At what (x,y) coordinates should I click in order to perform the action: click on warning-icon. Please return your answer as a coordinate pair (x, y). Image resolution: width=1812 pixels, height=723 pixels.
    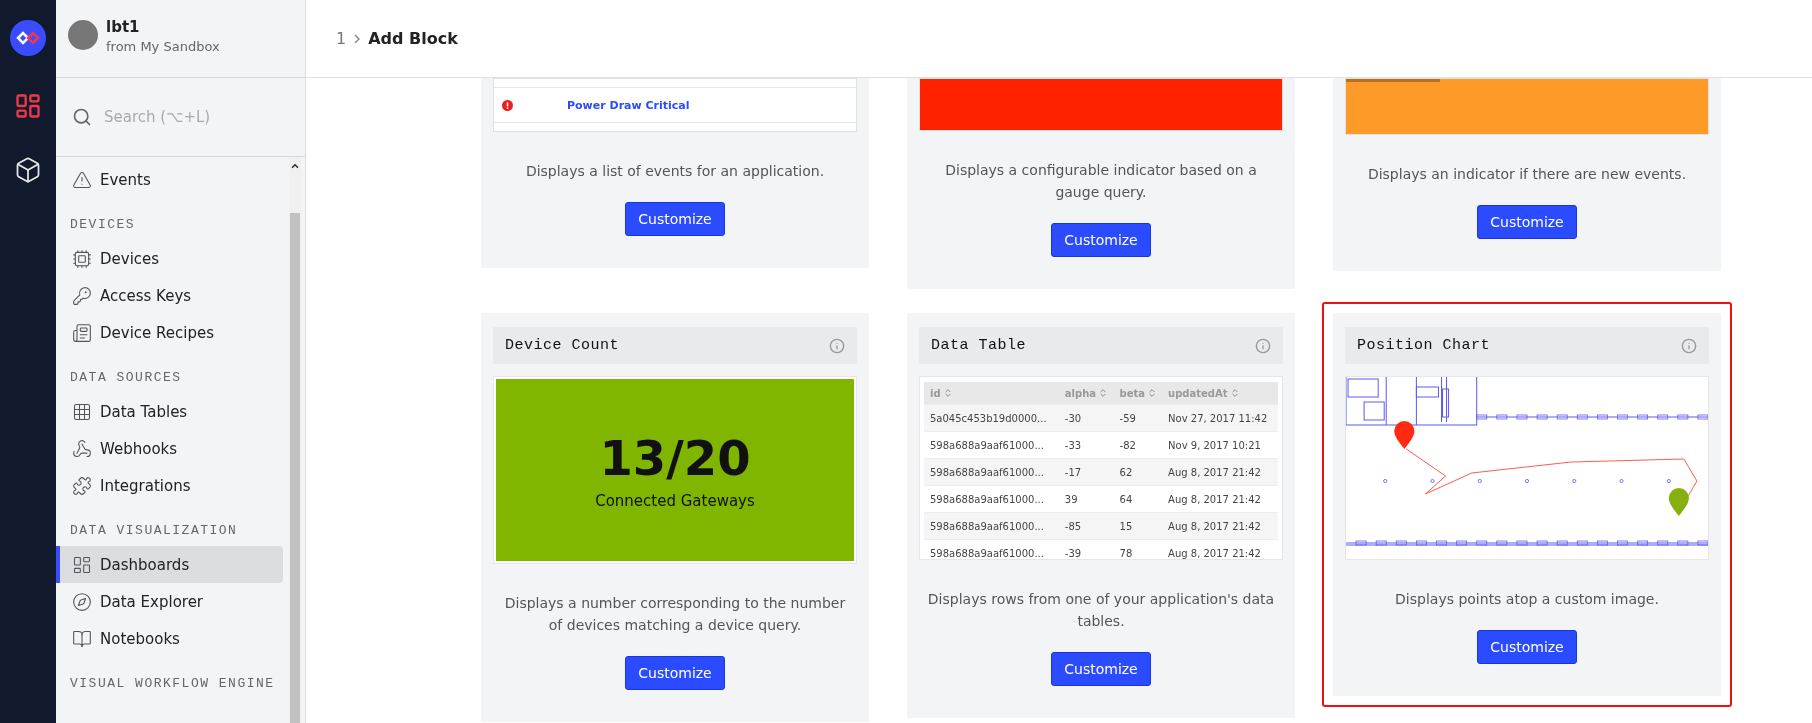
    Looking at the image, I should click on (82, 179).